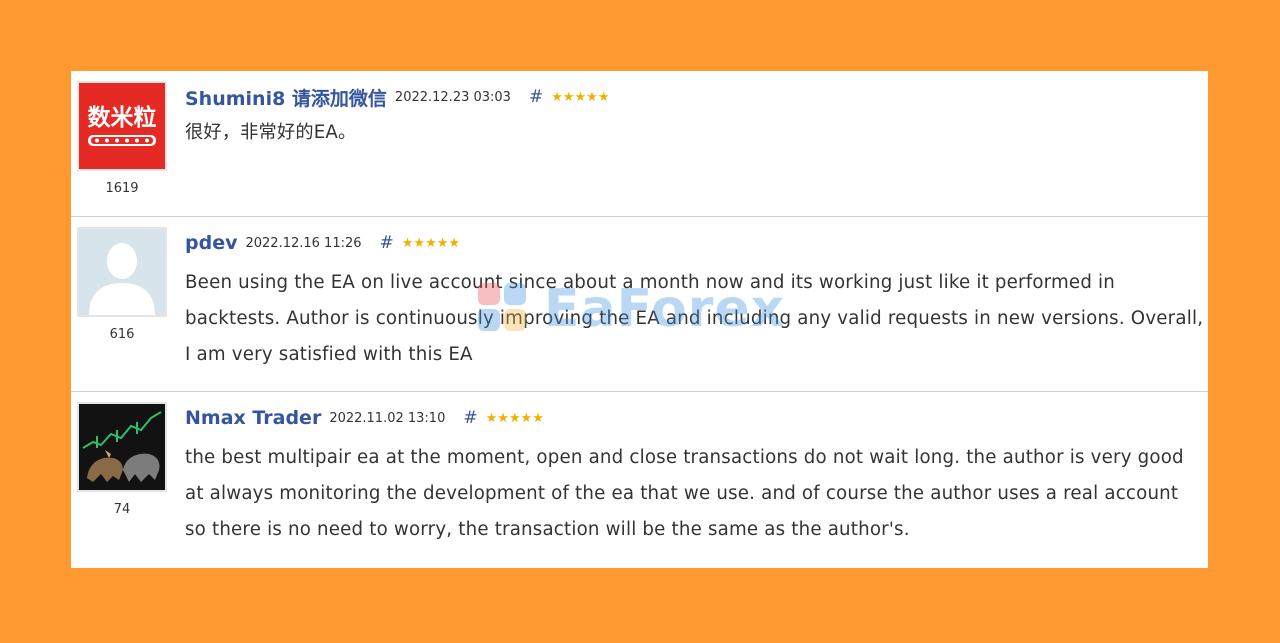 Image resolution: width=1280 pixels, height=643 pixels. Describe the element at coordinates (122, 334) in the screenshot. I see `review-count: 616` at that location.